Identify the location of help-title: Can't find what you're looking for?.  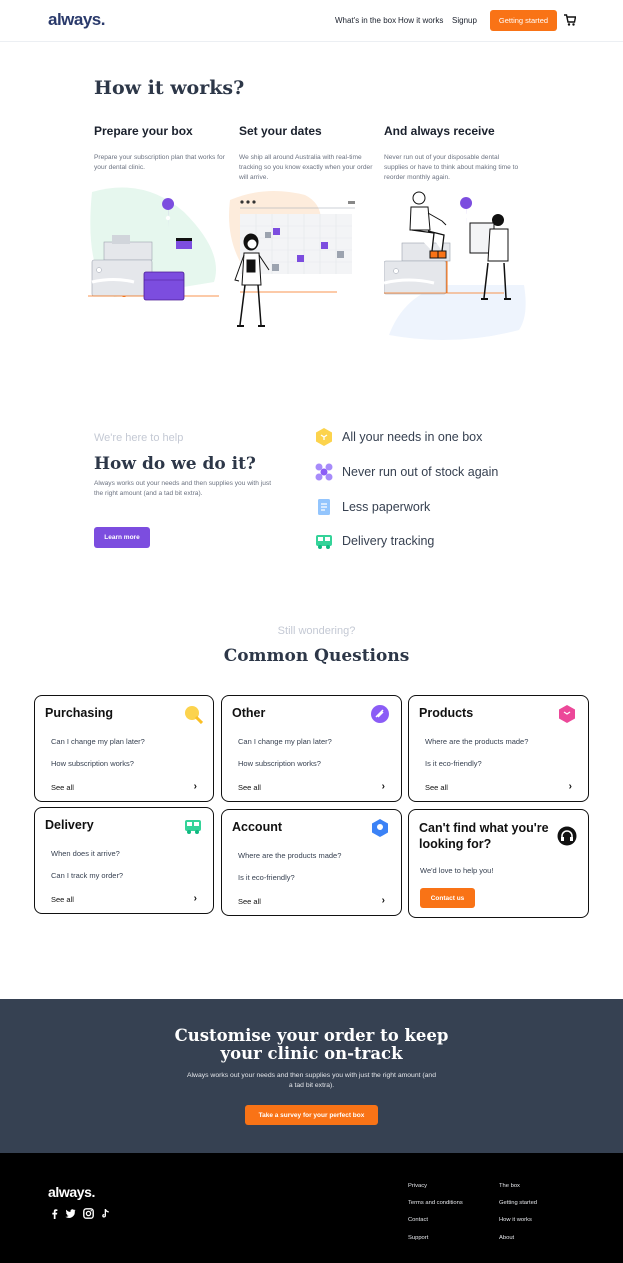
(484, 836).